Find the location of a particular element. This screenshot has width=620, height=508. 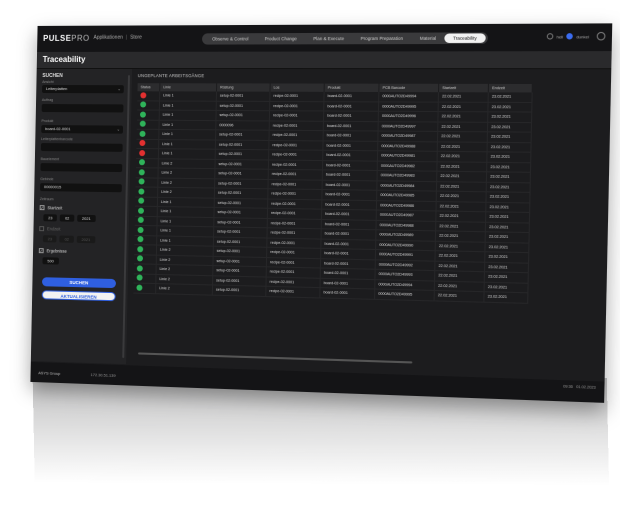

gebinde-label: Gebinde is located at coordinates (47, 179).